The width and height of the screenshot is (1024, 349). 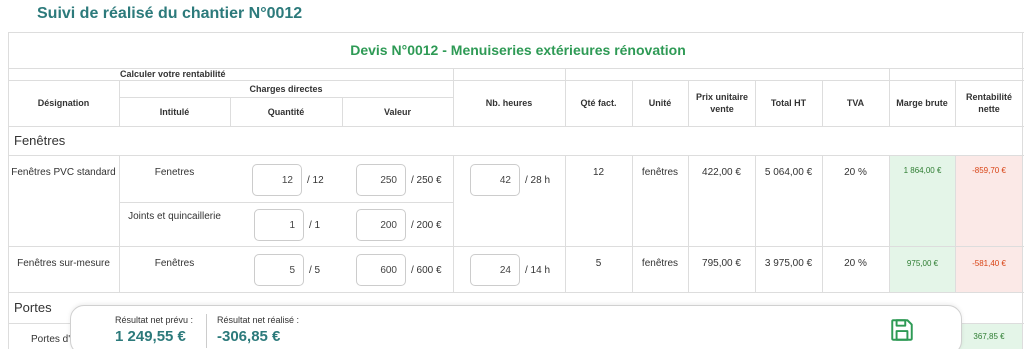 I want to click on realise-value: -306,85 €, so click(x=249, y=336).